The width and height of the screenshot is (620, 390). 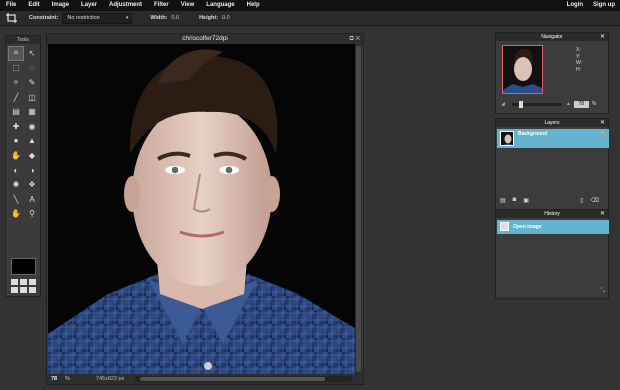 I want to click on y-label: Y:, so click(x=578, y=56).